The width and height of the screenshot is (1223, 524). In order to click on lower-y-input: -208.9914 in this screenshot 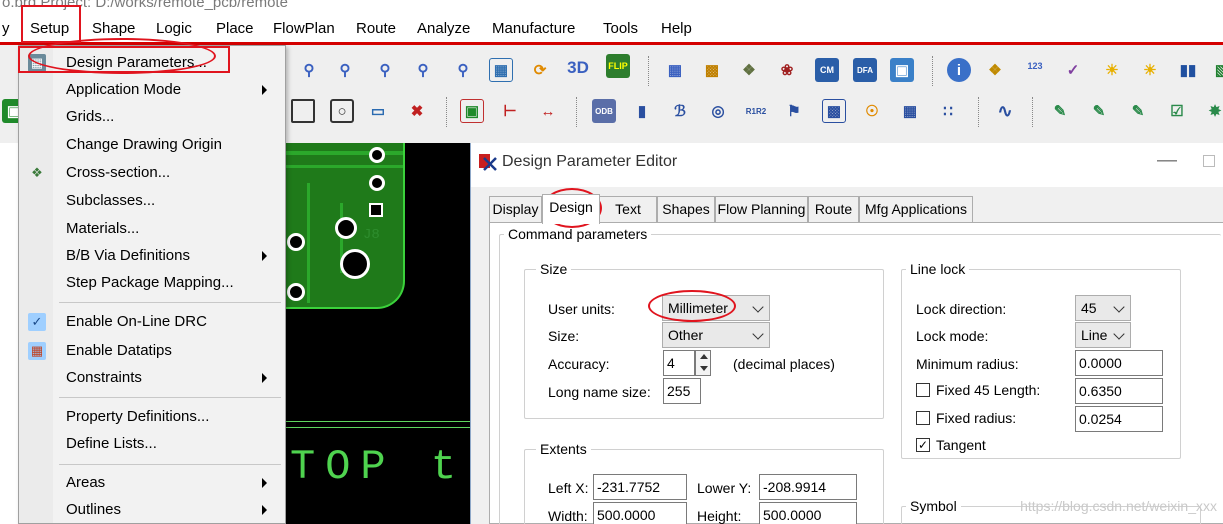, I will do `click(808, 487)`.